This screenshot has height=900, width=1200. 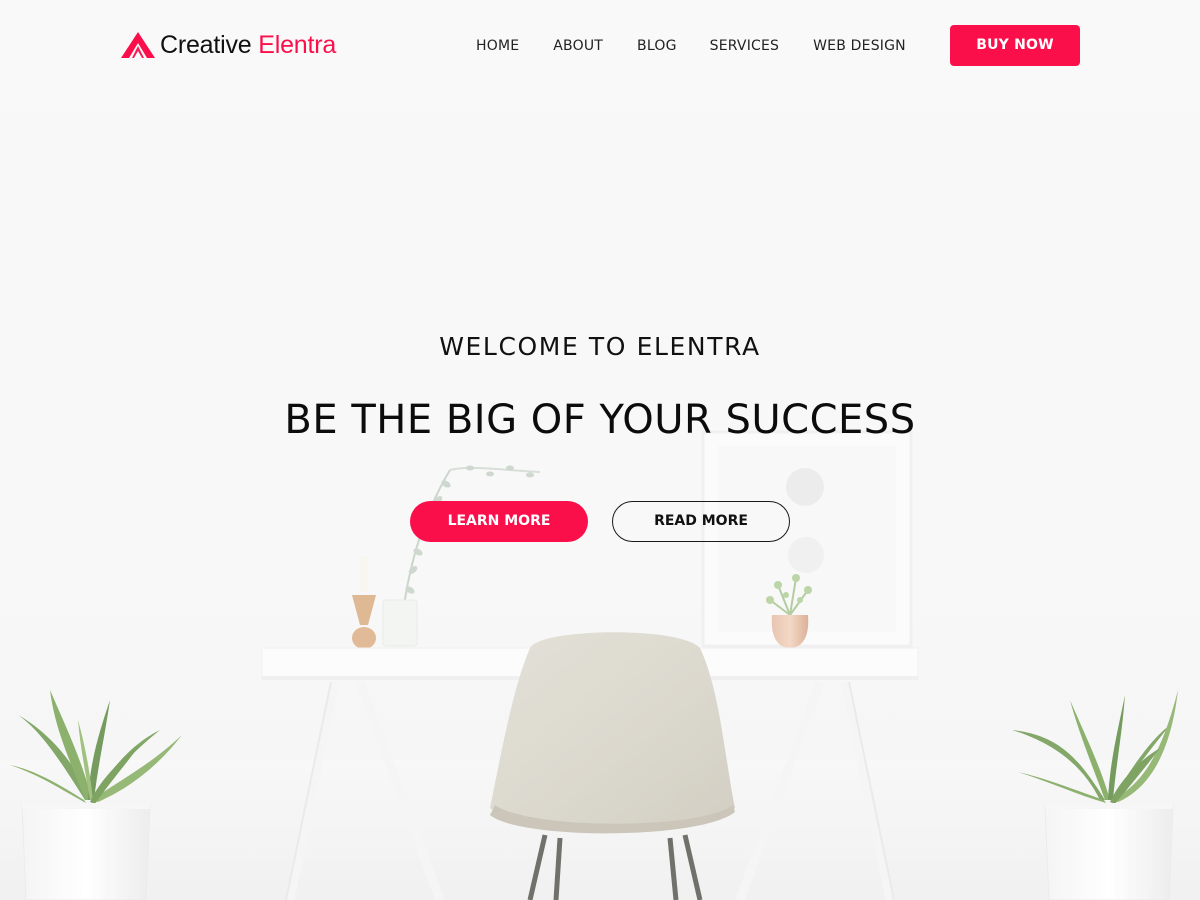 What do you see at coordinates (600, 420) in the screenshot?
I see `hero-title: BE THE BIG OF YOUR SUCCESS` at bounding box center [600, 420].